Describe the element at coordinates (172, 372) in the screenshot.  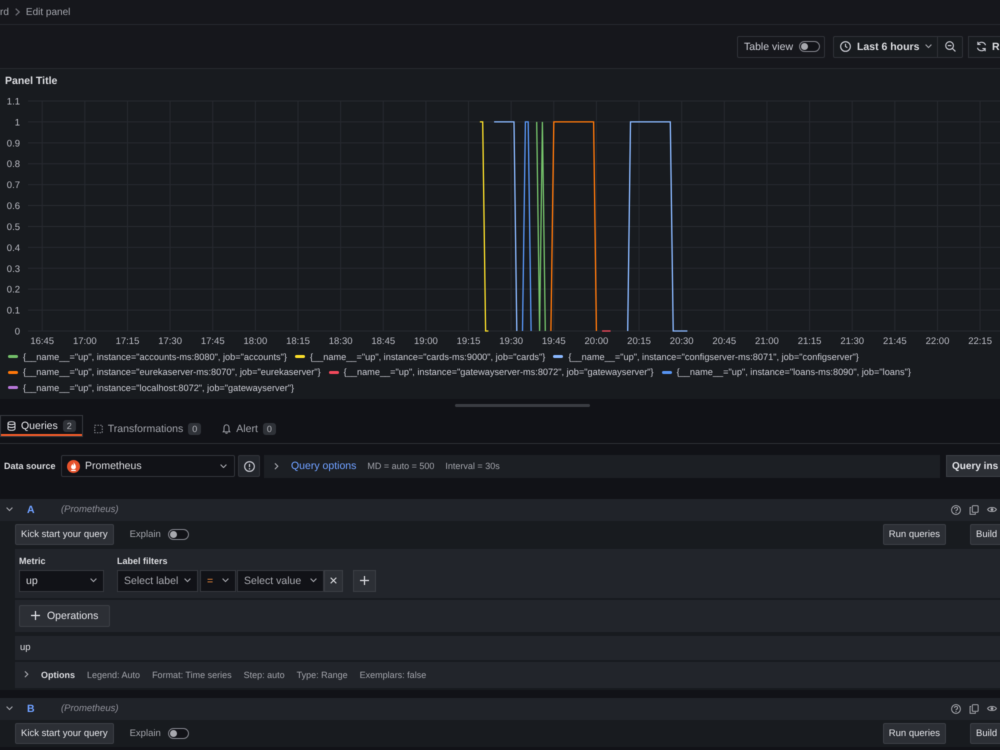
I see `legend-label: {__name__="up", instance="eurekaserver-ms:8070", job="eurekaserver"}` at that location.